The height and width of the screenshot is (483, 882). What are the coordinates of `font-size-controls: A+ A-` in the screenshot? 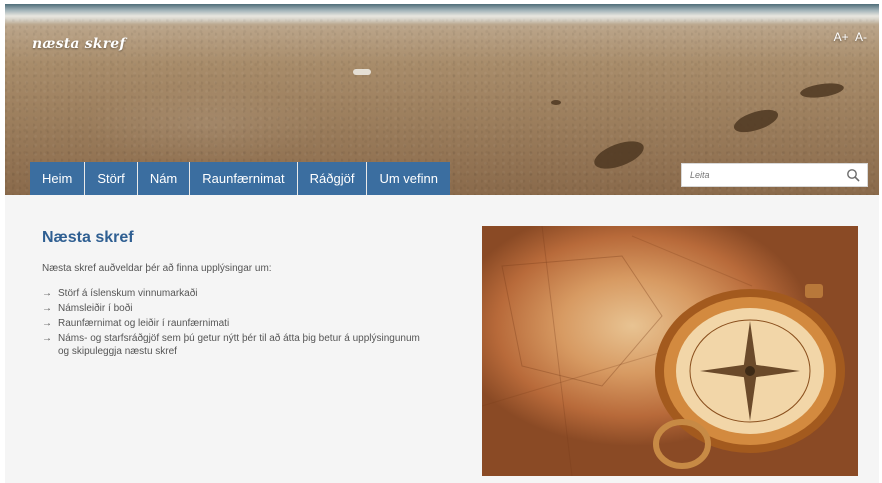 It's located at (849, 37).